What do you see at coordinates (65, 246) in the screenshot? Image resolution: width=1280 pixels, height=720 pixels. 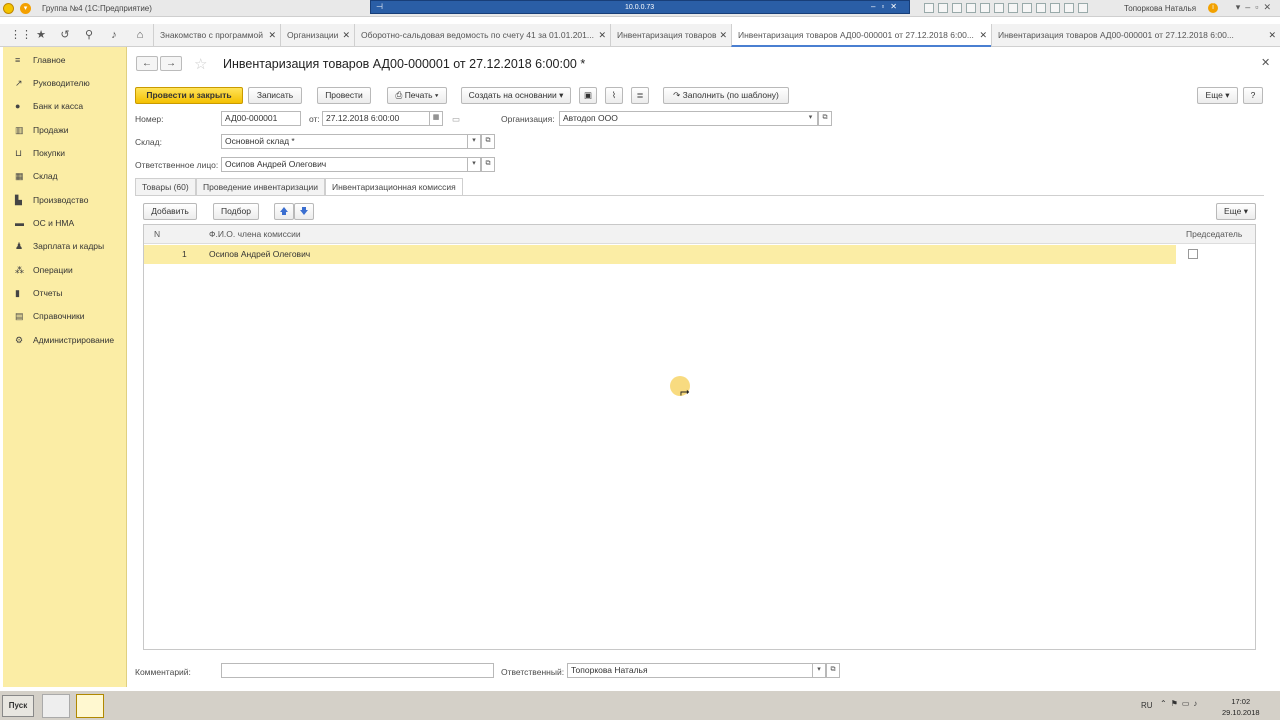 I see `sidebar-item-salary: ♟ Зарплата и кадры` at bounding box center [65, 246].